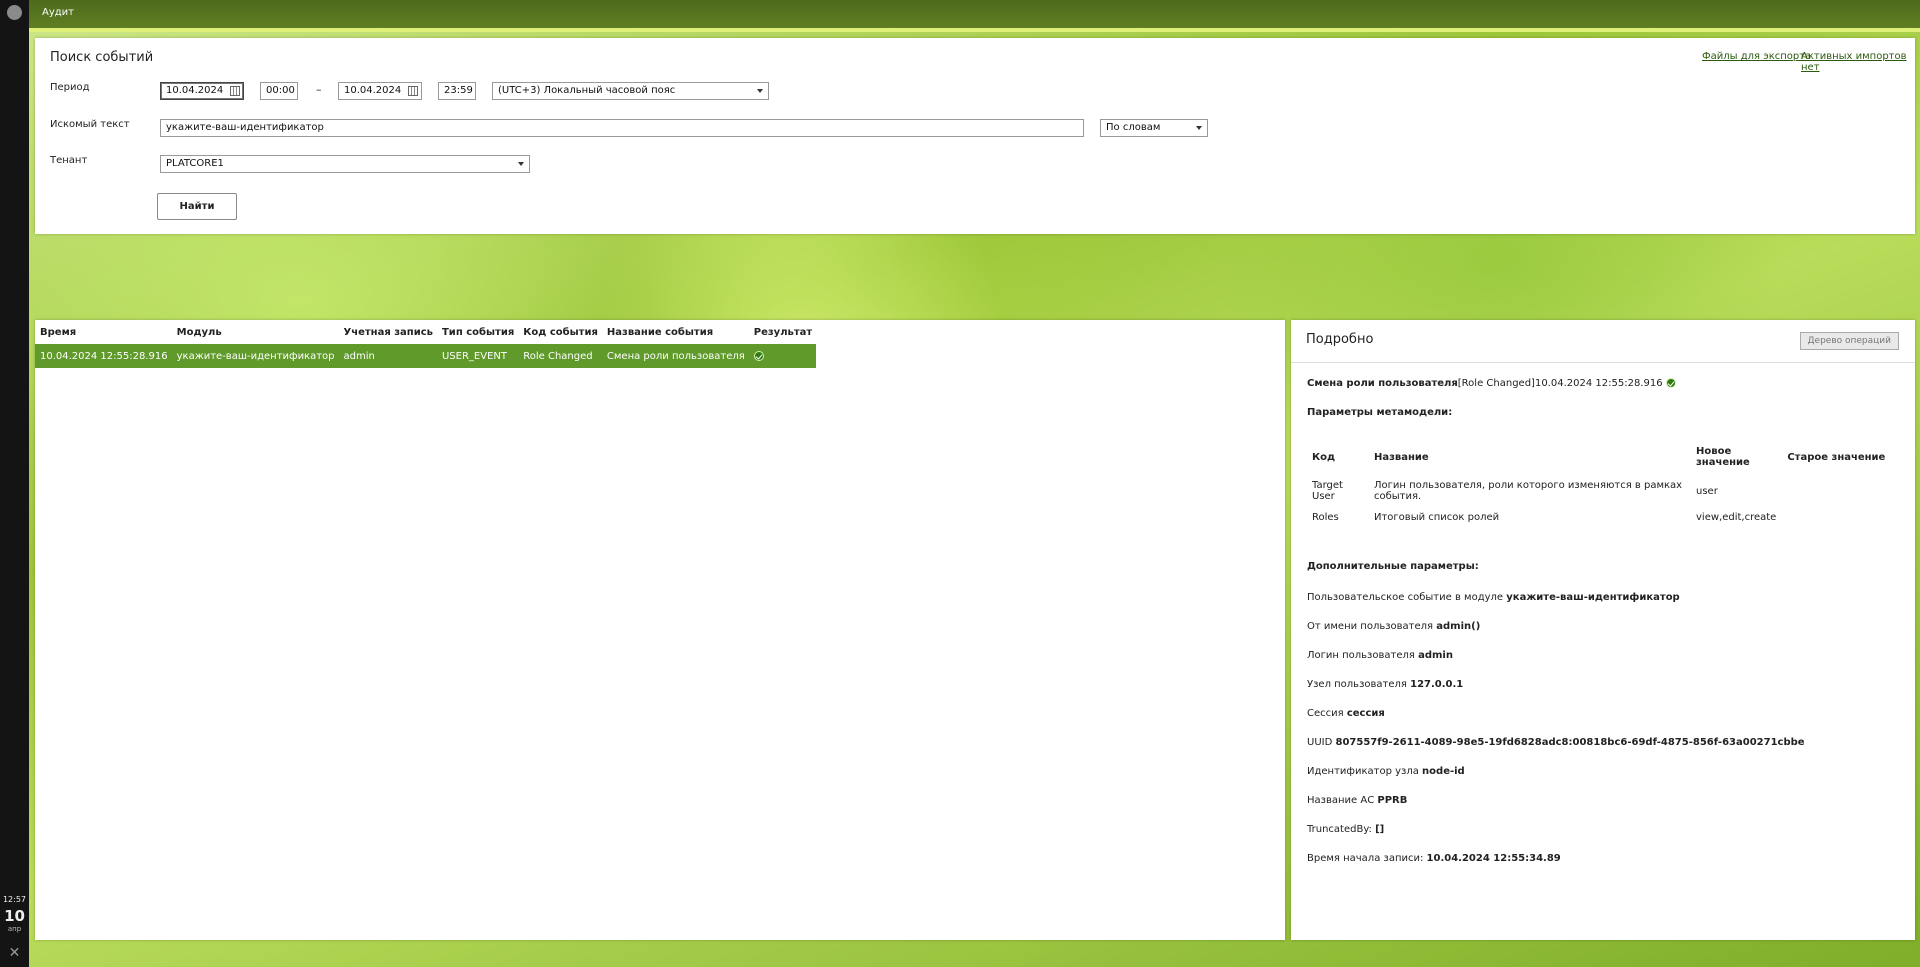 This screenshot has height=967, width=1920. I want to click on param-label: Логин пользователя, so click(1361, 655).